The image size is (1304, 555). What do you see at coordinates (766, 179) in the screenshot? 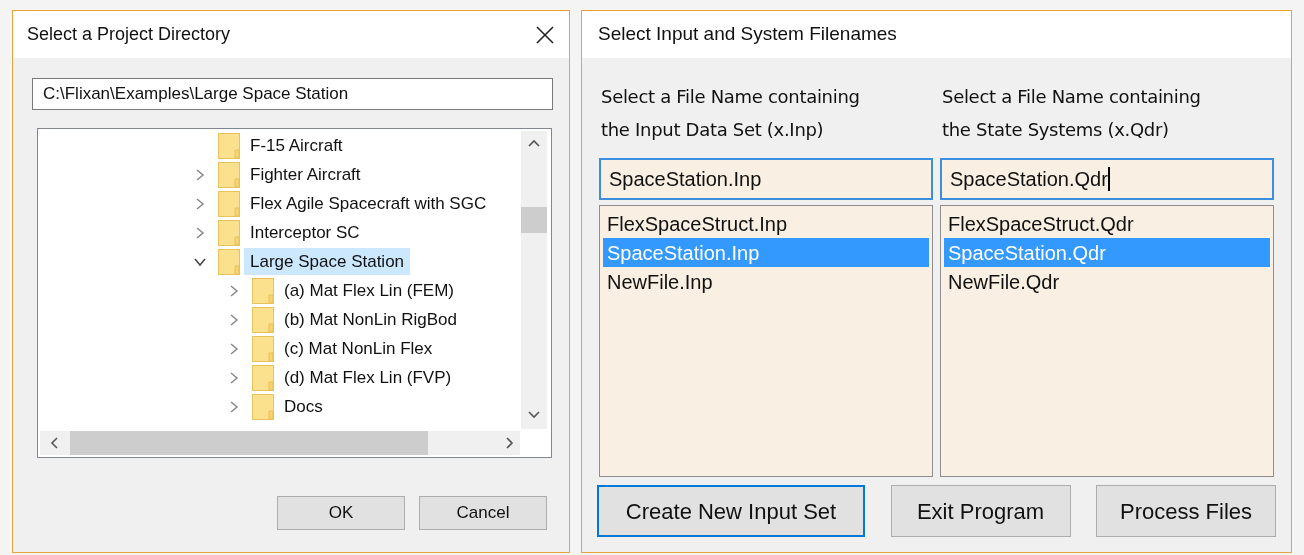
I see `file-name-field: SpaceStation.Inp` at bounding box center [766, 179].